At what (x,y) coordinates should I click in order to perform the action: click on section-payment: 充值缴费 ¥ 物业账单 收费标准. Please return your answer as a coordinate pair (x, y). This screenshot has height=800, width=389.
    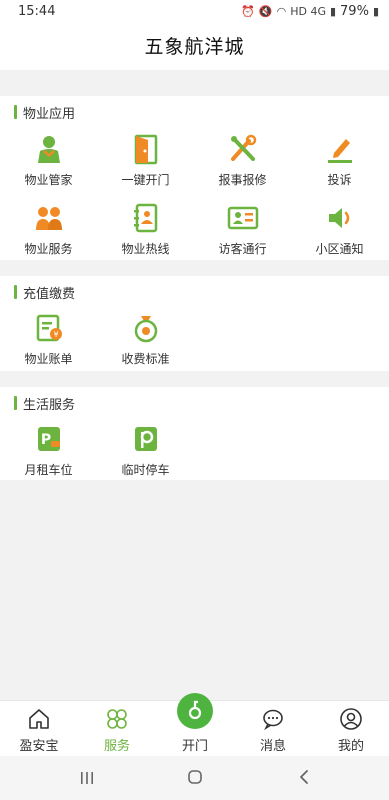
    Looking at the image, I should click on (194, 323).